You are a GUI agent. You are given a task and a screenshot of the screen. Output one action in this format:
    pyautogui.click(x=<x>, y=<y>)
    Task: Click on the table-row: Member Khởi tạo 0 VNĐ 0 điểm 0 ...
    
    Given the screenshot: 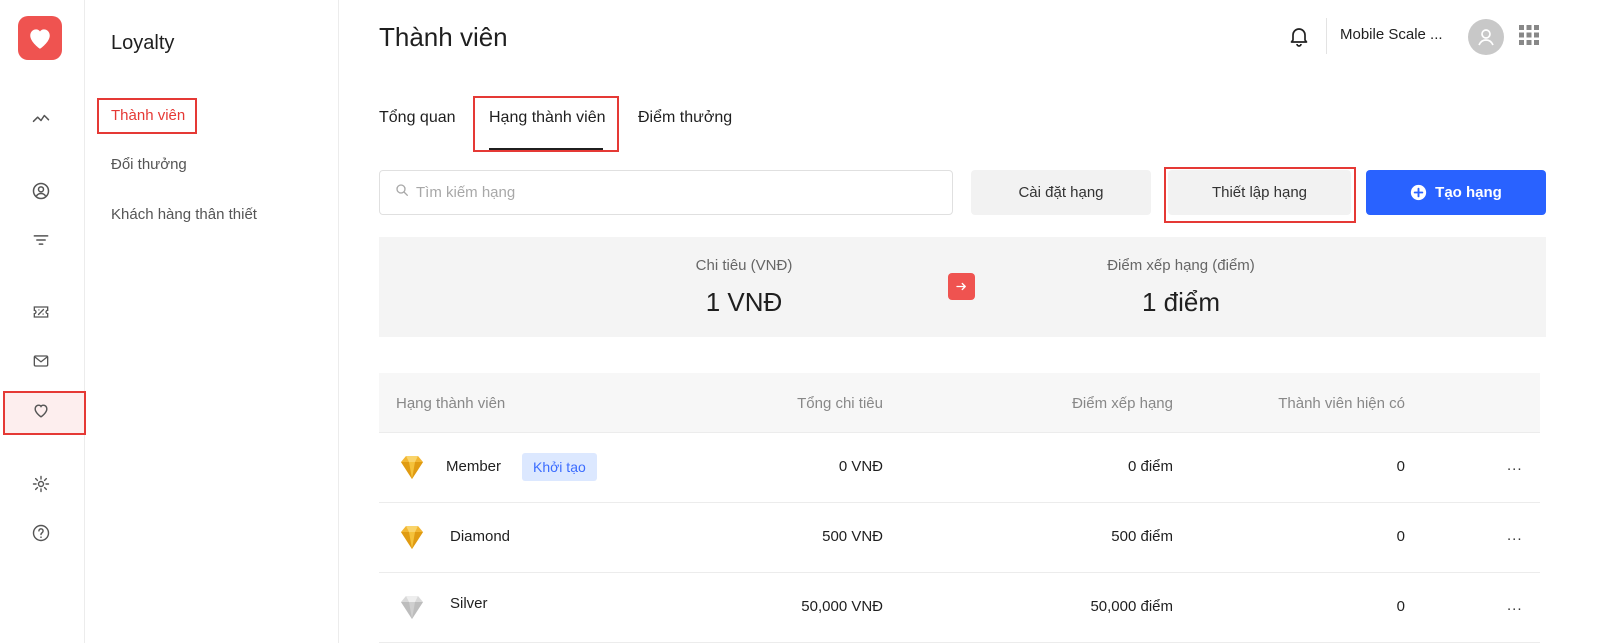 What is the action you would take?
    pyautogui.click(x=959, y=468)
    